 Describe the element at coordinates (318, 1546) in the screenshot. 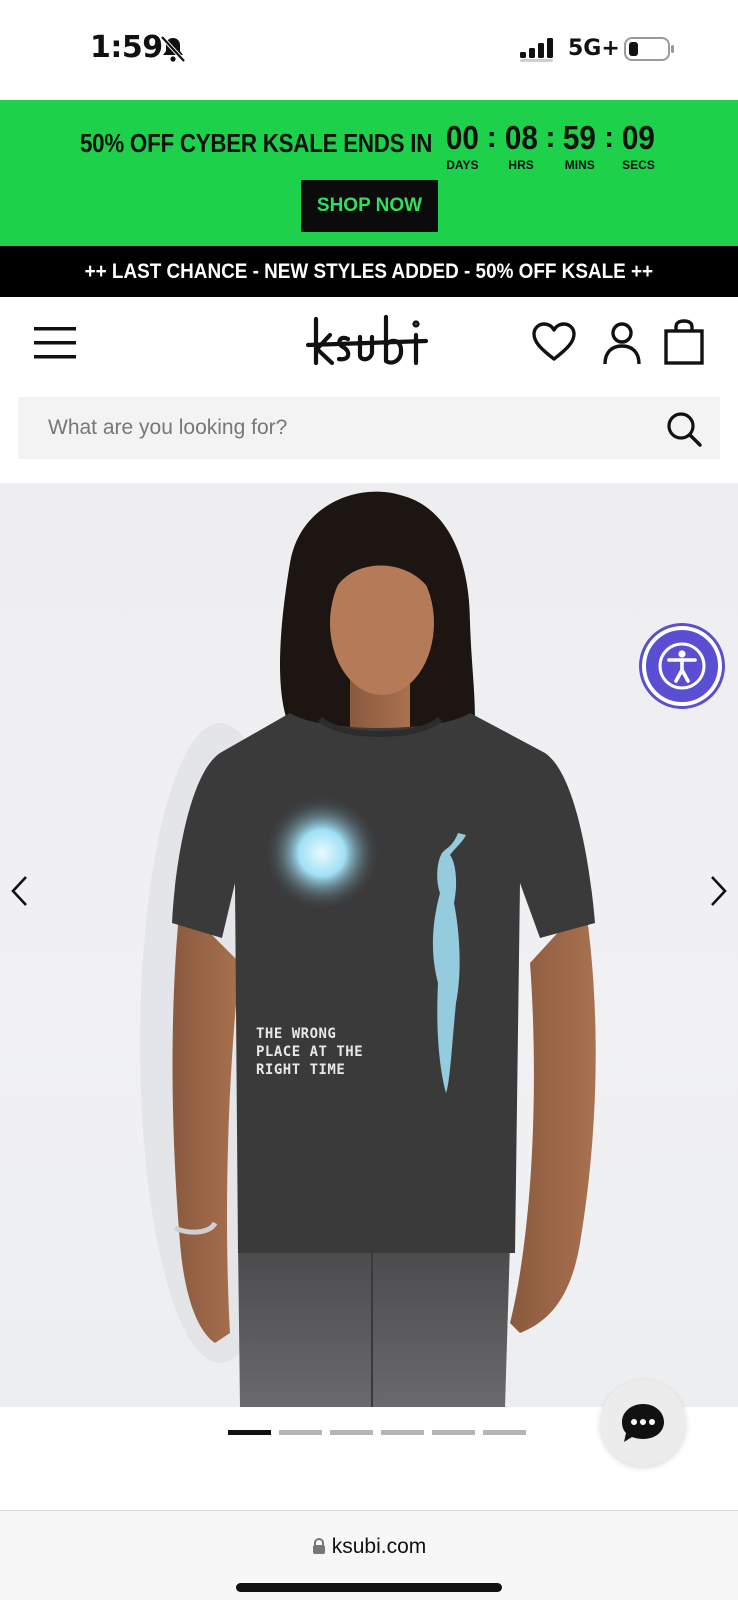

I see `lock-icon` at that location.